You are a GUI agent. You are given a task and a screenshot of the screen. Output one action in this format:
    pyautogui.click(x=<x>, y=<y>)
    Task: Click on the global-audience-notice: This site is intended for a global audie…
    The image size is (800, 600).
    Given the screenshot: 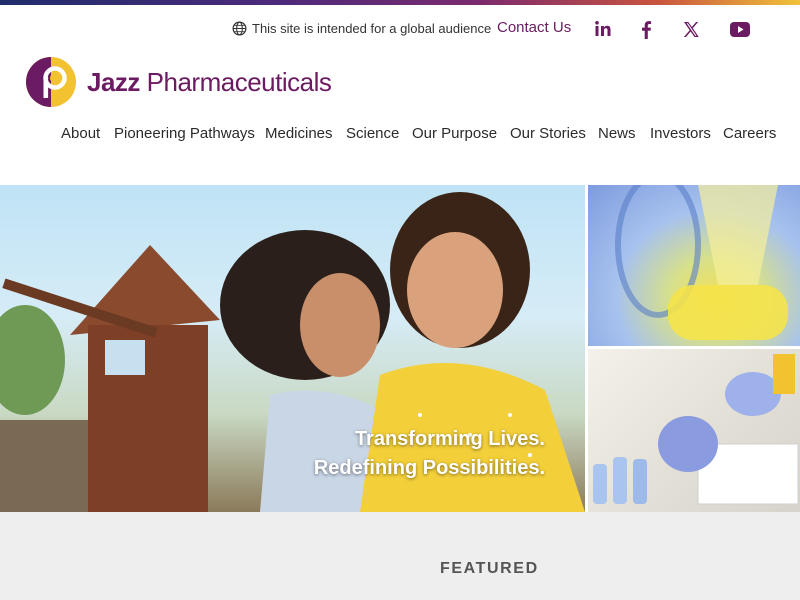 What is the action you would take?
    pyautogui.click(x=361, y=28)
    